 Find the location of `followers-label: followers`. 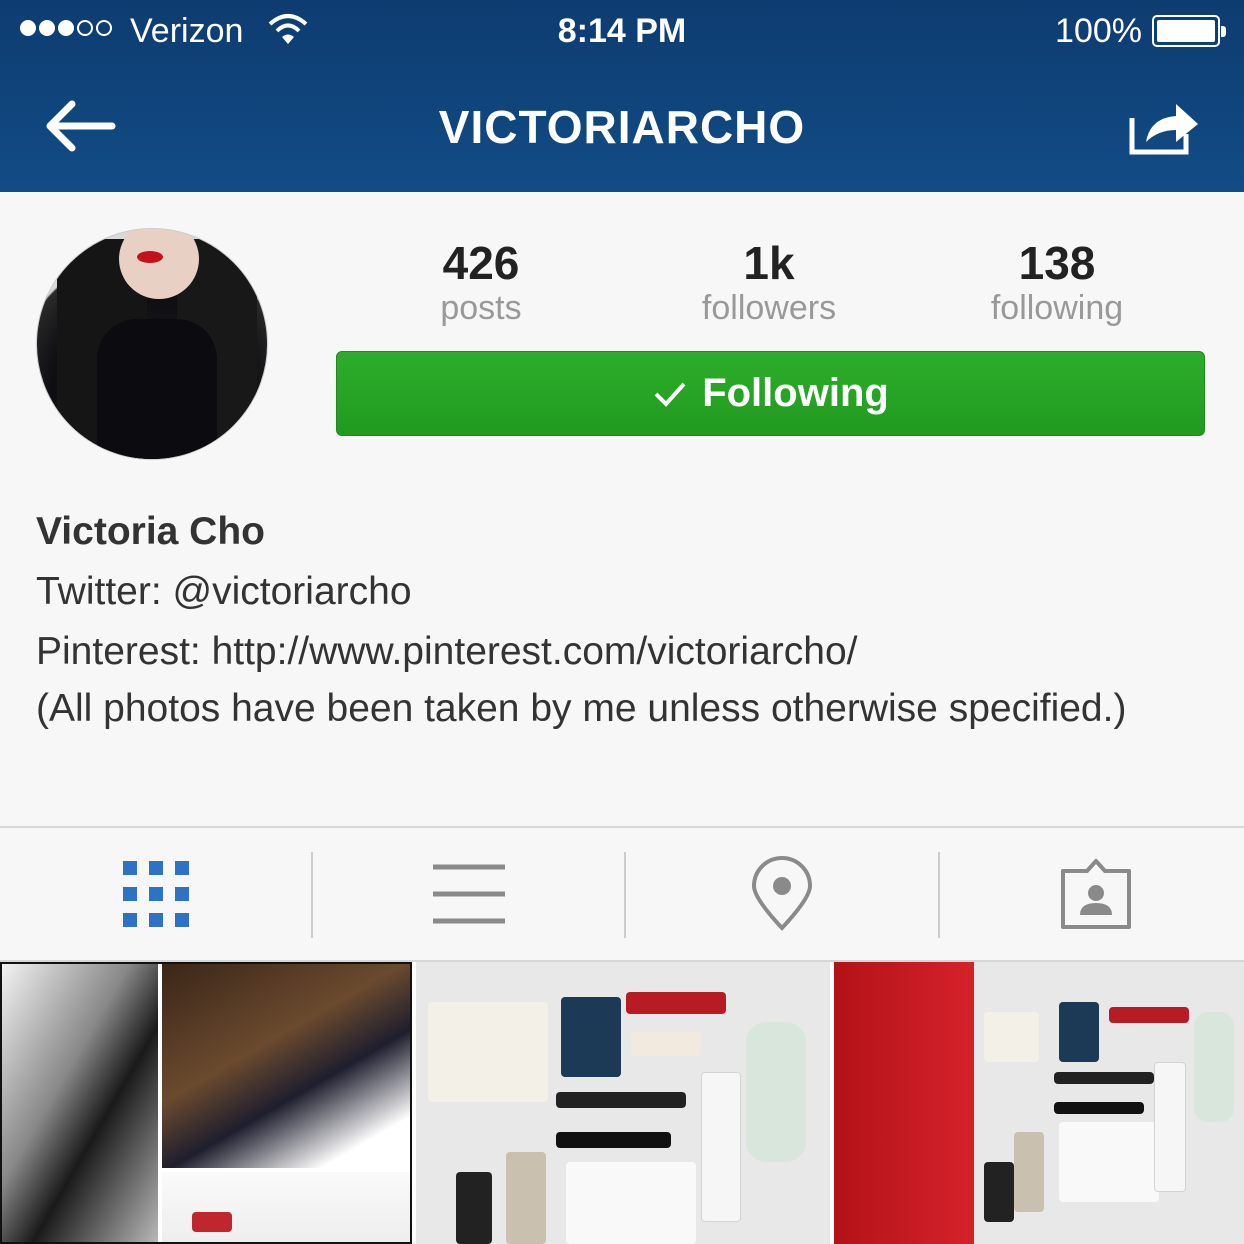

followers-label: followers is located at coordinates (769, 308).